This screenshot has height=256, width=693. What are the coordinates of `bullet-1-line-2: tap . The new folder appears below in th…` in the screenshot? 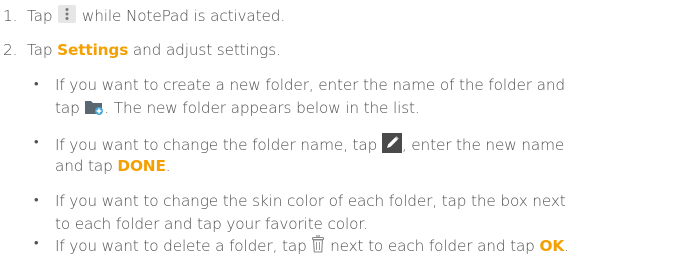 It's located at (237, 108).